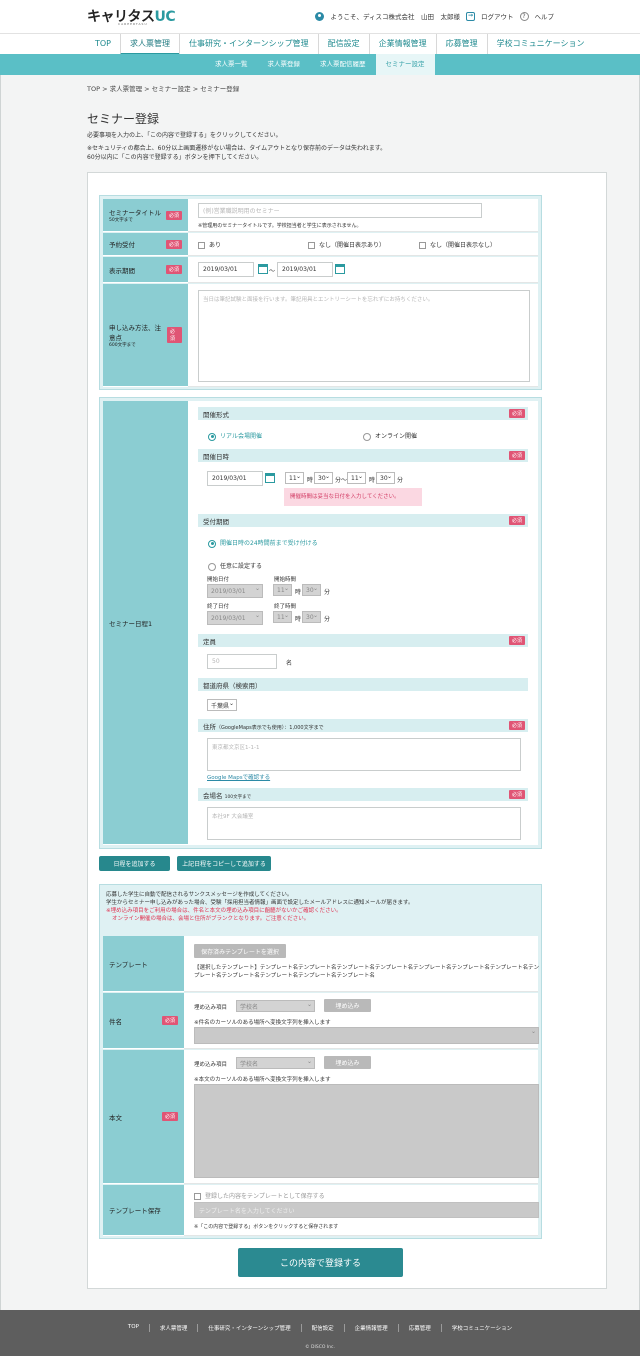 Image resolution: width=640 pixels, height=1356 pixels. What do you see at coordinates (363, 520) in the screenshot?
I see `accept-header: 受付期間 必須` at bounding box center [363, 520].